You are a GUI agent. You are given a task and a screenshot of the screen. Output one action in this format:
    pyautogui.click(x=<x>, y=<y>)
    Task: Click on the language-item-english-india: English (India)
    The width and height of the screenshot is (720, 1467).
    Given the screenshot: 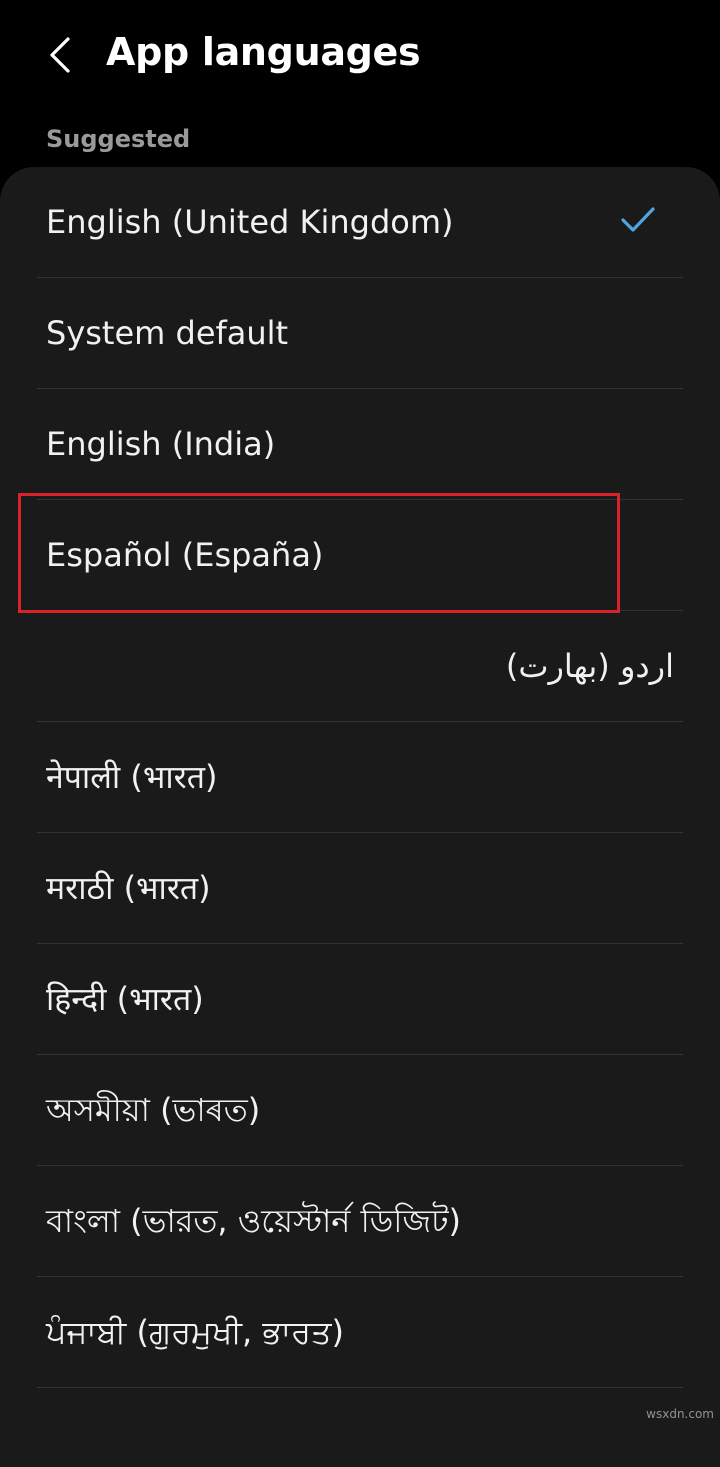 What is the action you would take?
    pyautogui.click(x=360, y=444)
    